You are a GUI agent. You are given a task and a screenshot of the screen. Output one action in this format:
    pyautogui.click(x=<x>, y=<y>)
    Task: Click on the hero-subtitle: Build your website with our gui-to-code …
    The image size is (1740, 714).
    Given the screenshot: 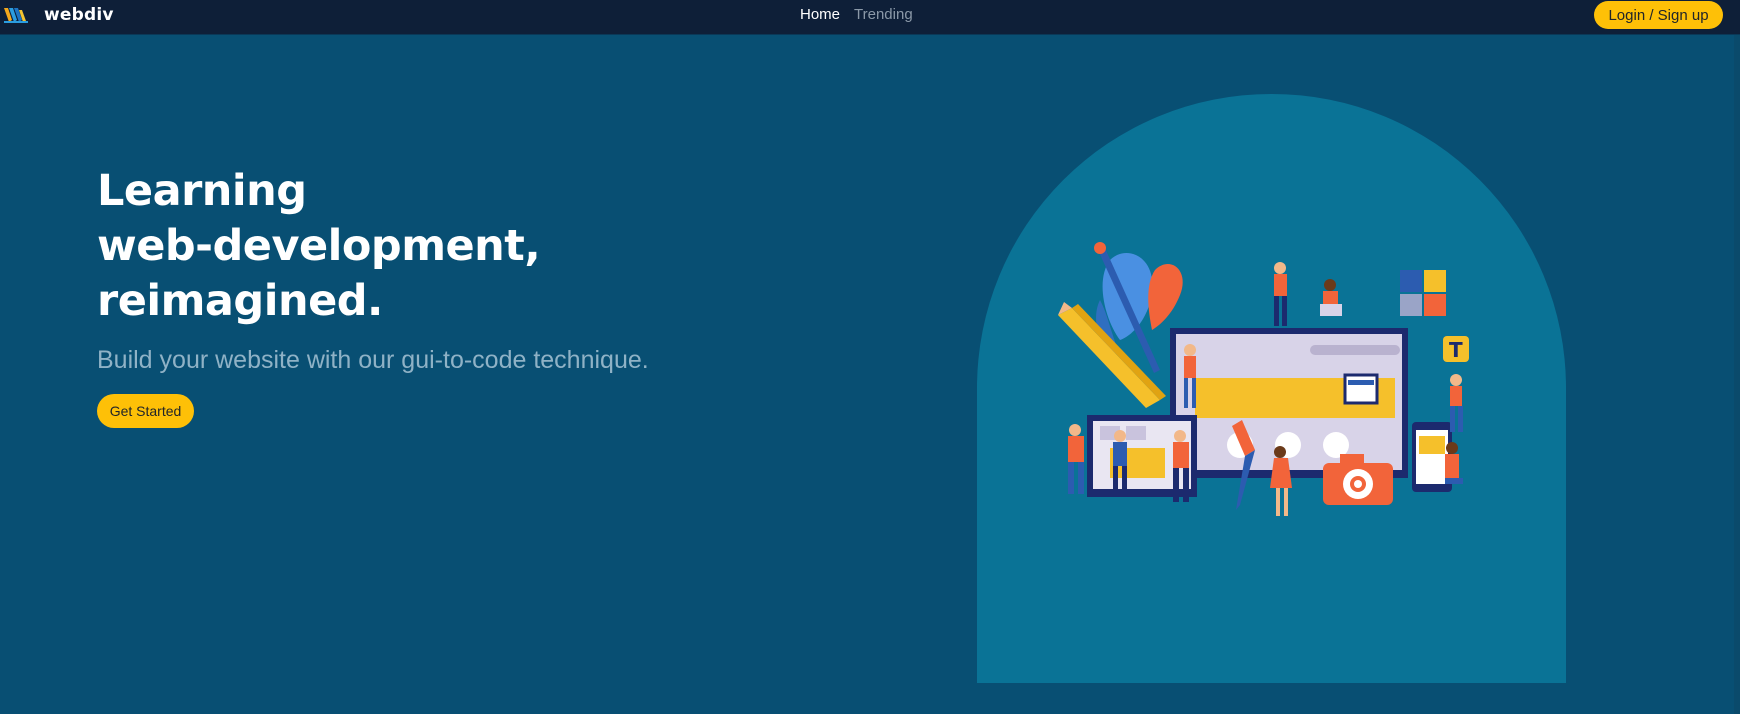 What is the action you would take?
    pyautogui.click(x=373, y=360)
    